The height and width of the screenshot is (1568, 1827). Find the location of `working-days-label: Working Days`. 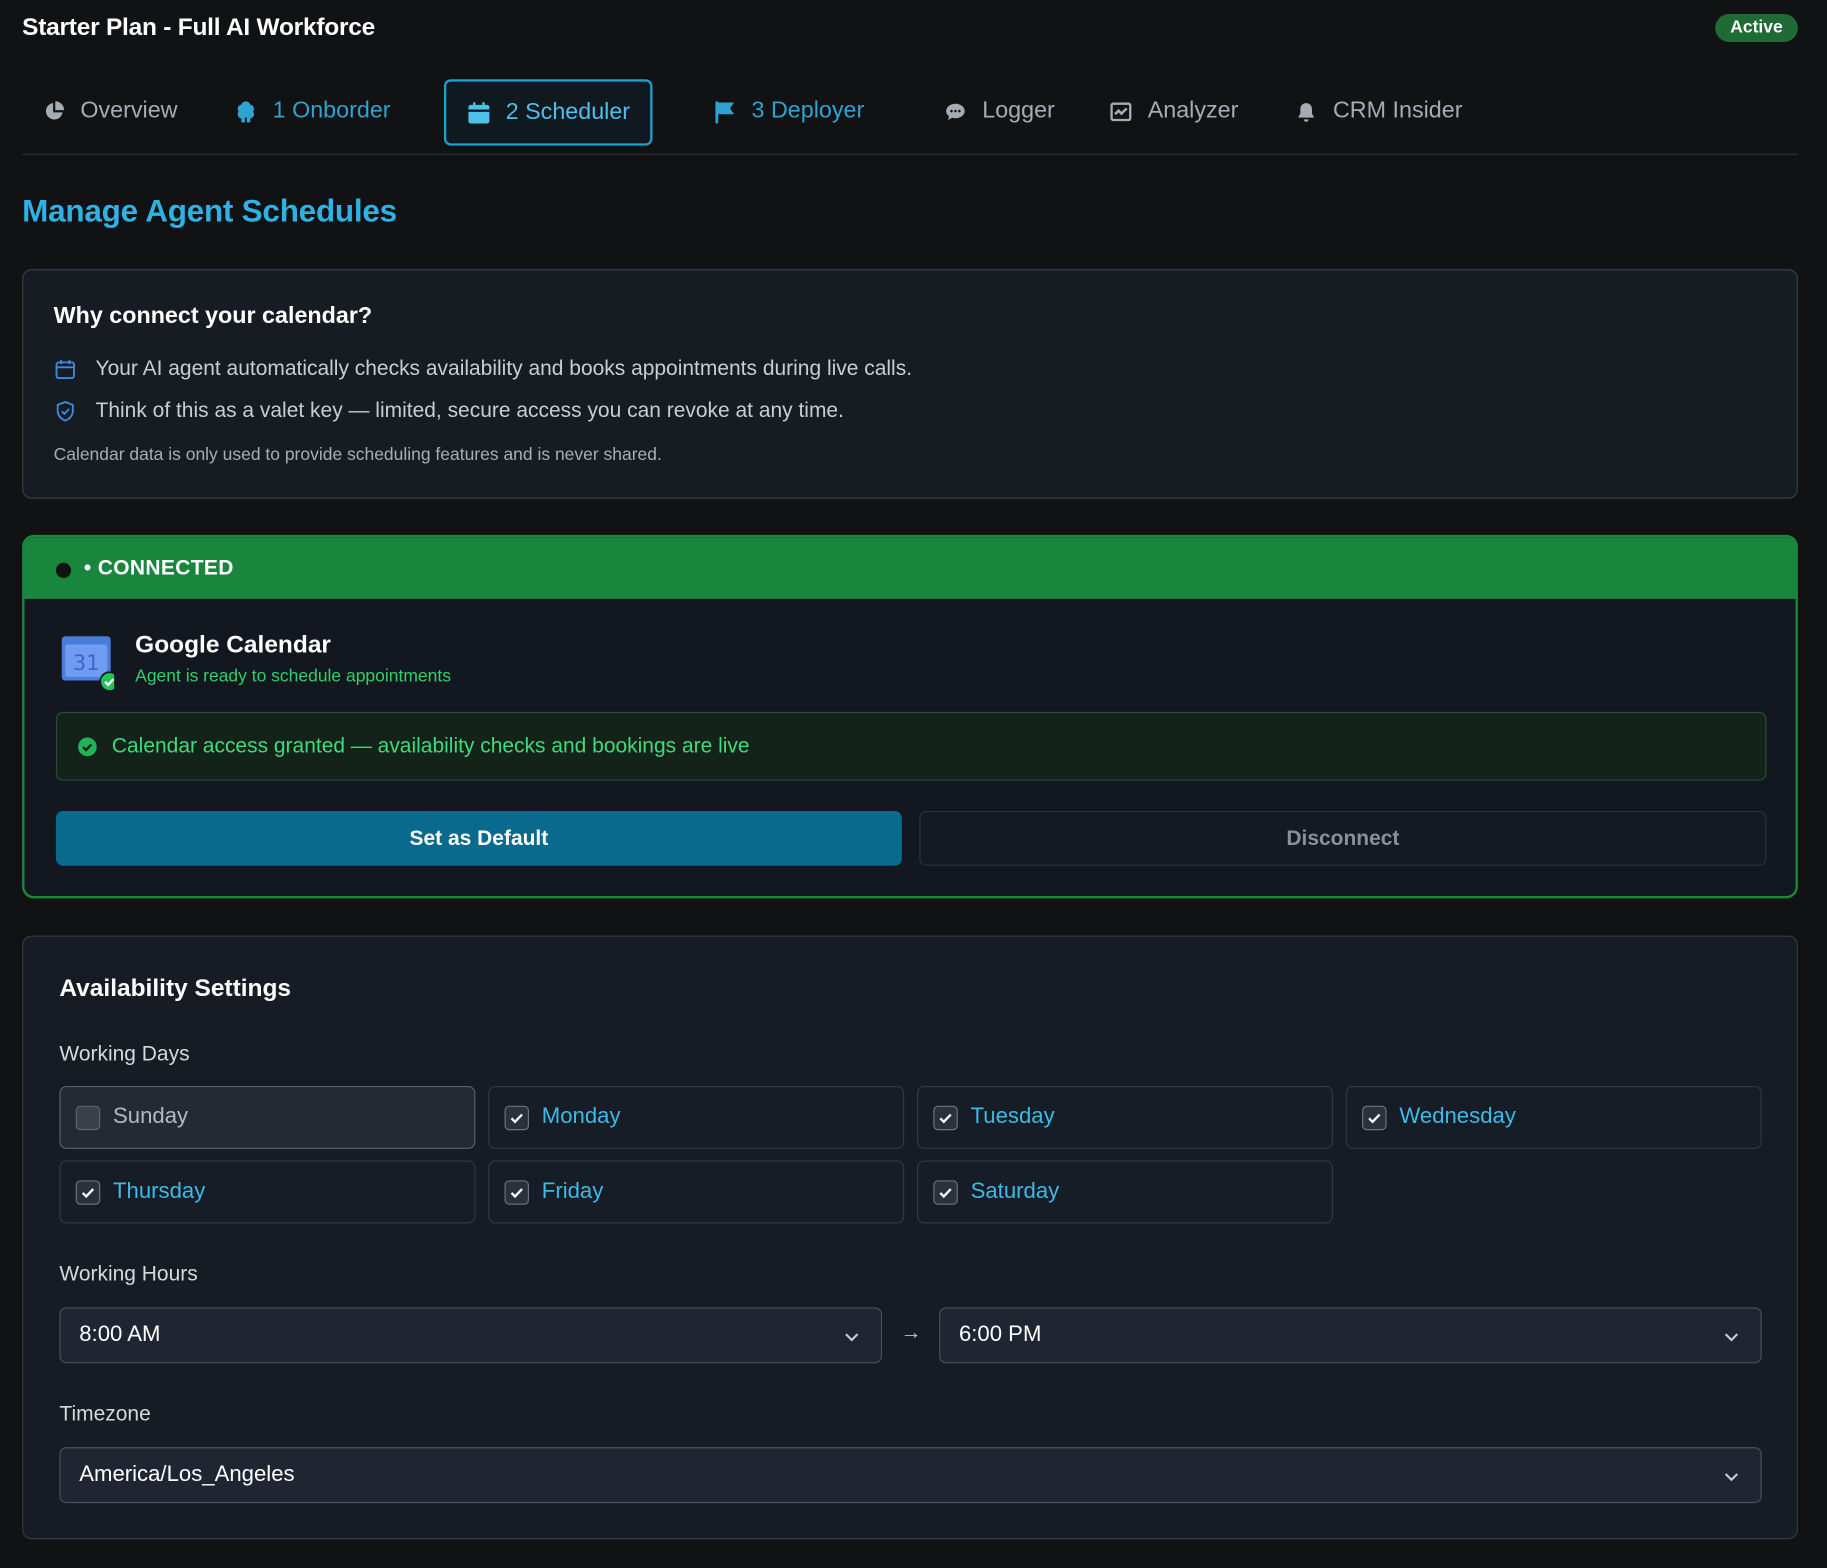

working-days-label: Working Days is located at coordinates (124, 1053).